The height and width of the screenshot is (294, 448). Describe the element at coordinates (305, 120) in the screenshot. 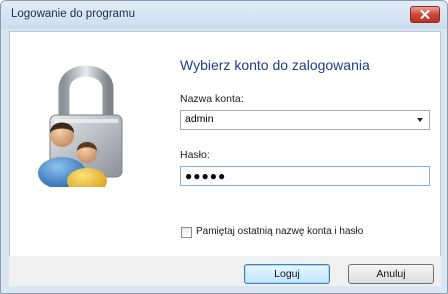

I see `account-select: admin` at that location.